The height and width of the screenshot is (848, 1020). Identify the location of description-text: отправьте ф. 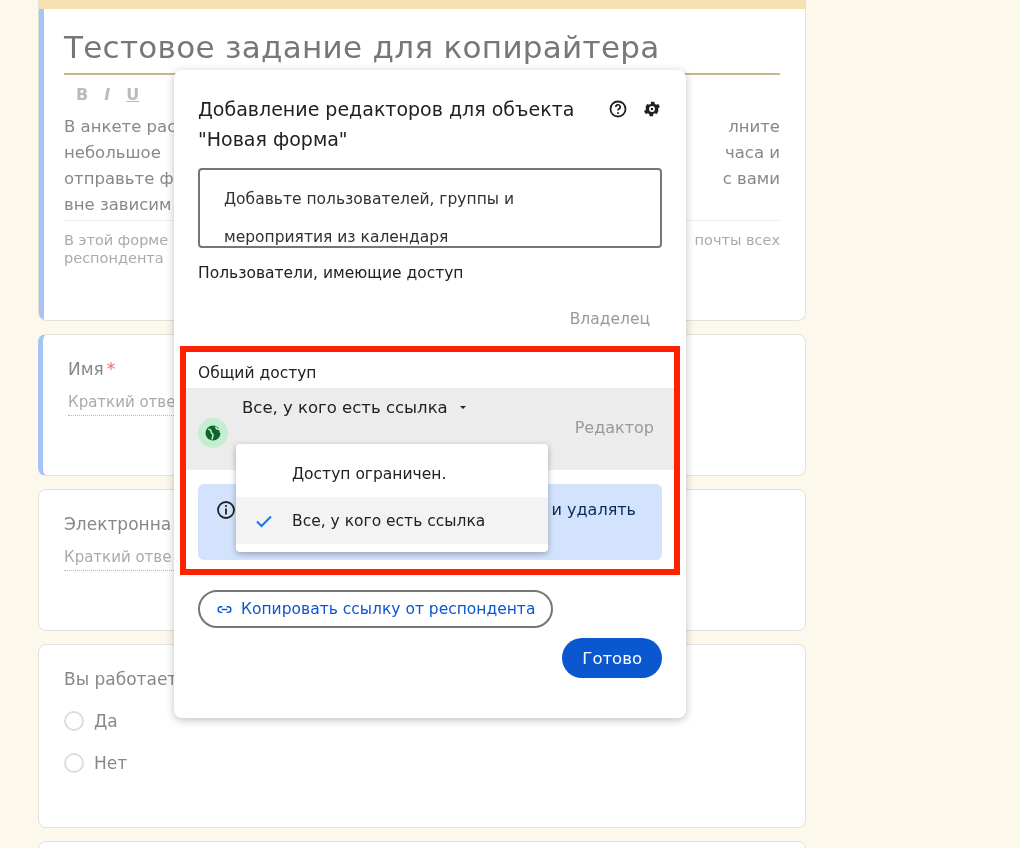
(119, 179).